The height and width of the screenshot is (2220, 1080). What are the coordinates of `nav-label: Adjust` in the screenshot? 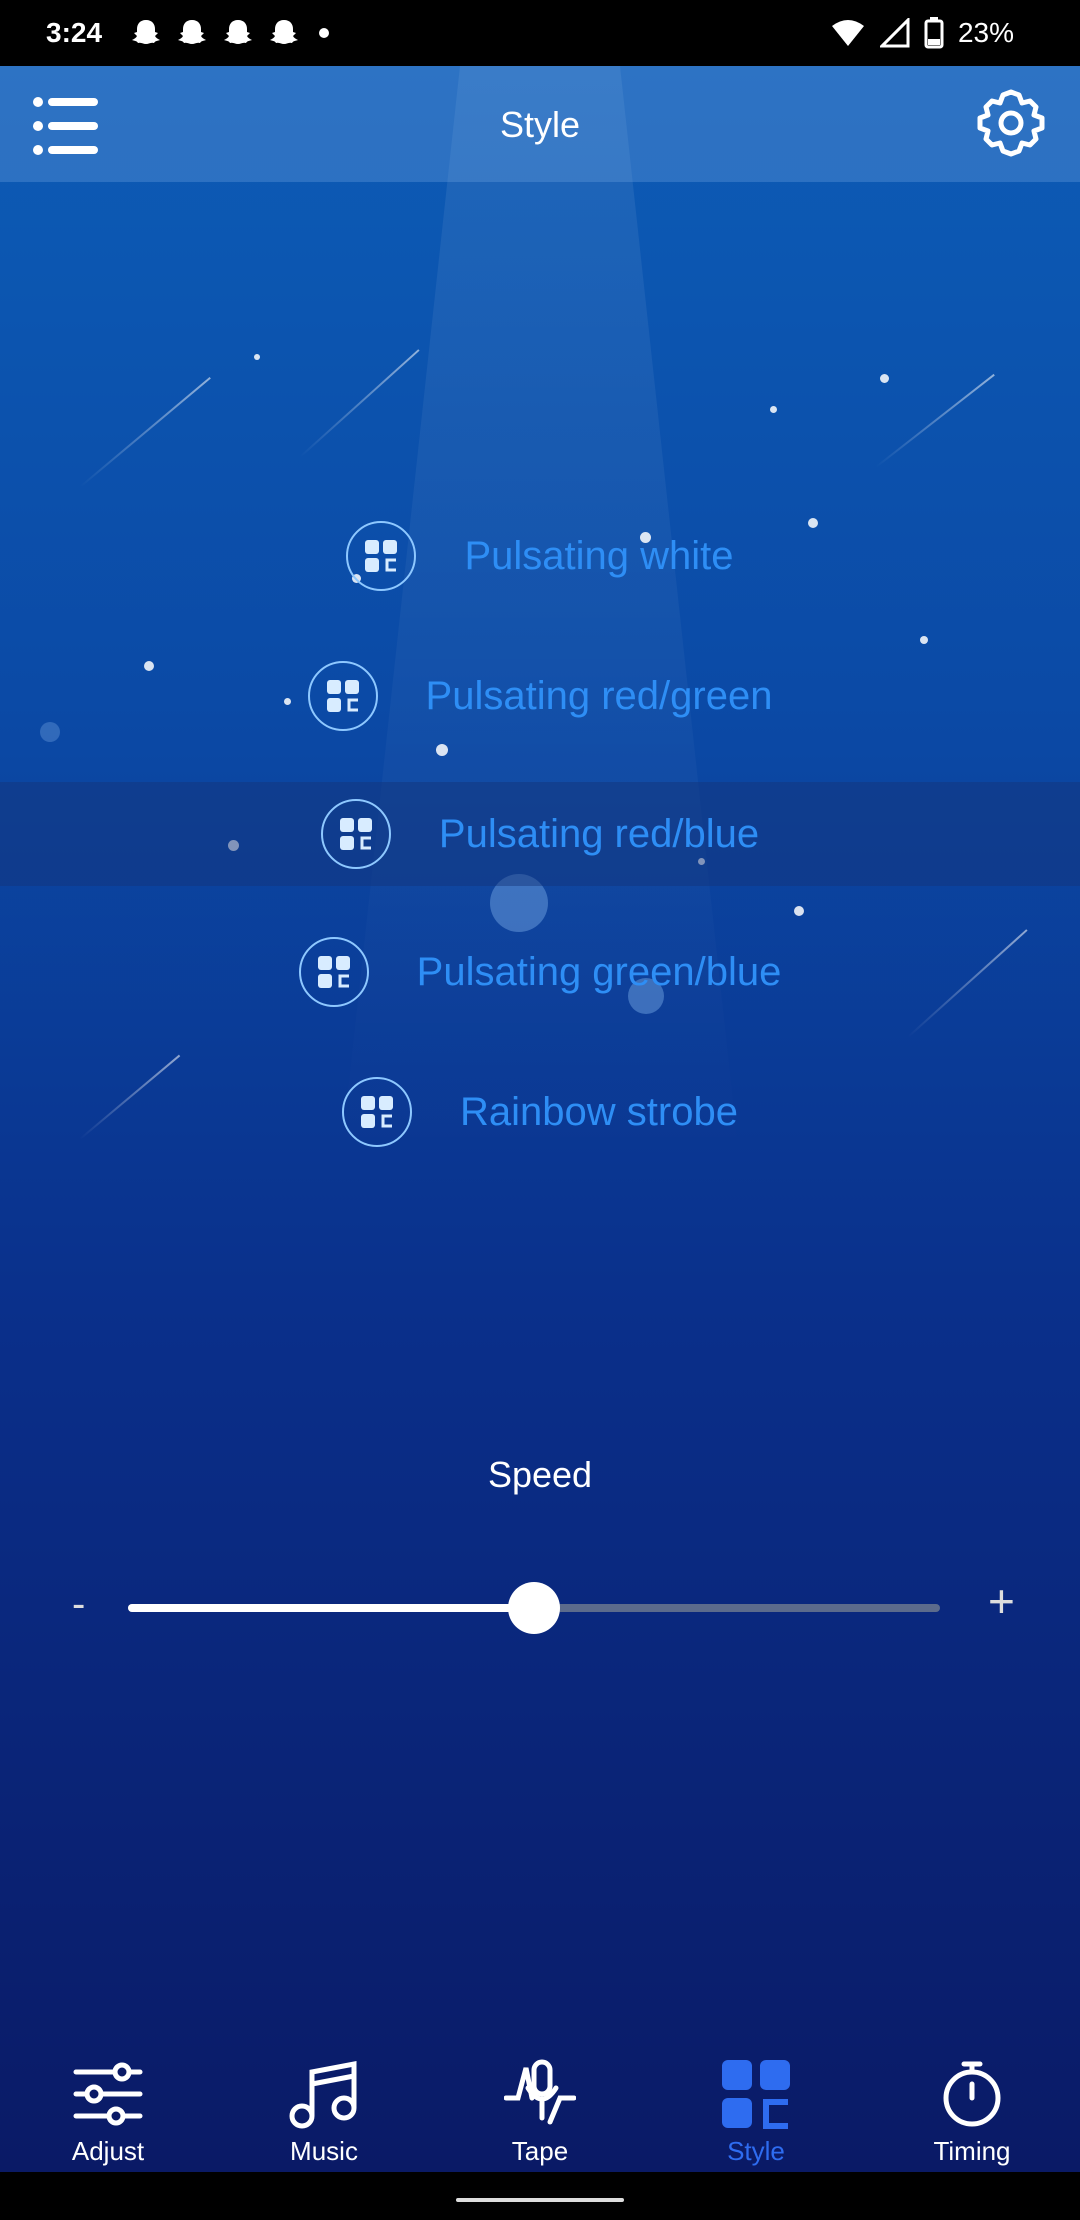 It's located at (108, 2151).